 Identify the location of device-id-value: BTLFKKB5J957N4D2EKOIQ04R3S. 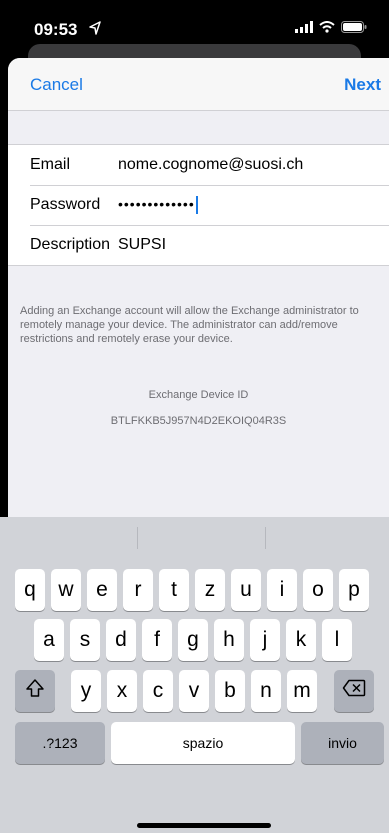
(198, 421).